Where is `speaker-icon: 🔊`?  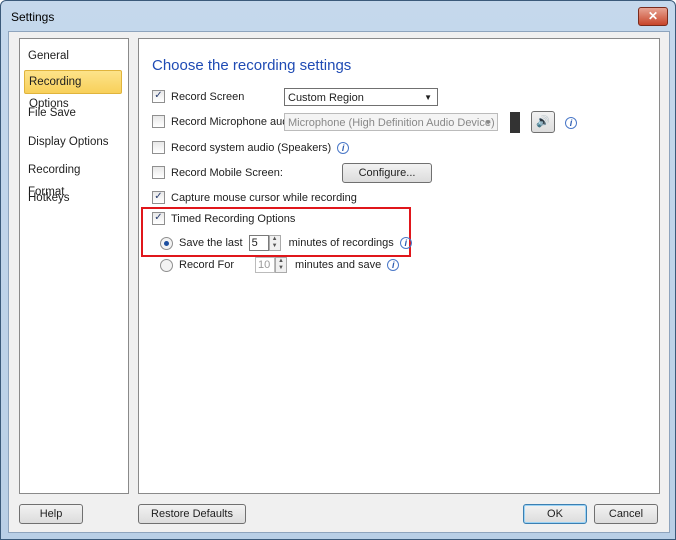
speaker-icon: 🔊 is located at coordinates (543, 122).